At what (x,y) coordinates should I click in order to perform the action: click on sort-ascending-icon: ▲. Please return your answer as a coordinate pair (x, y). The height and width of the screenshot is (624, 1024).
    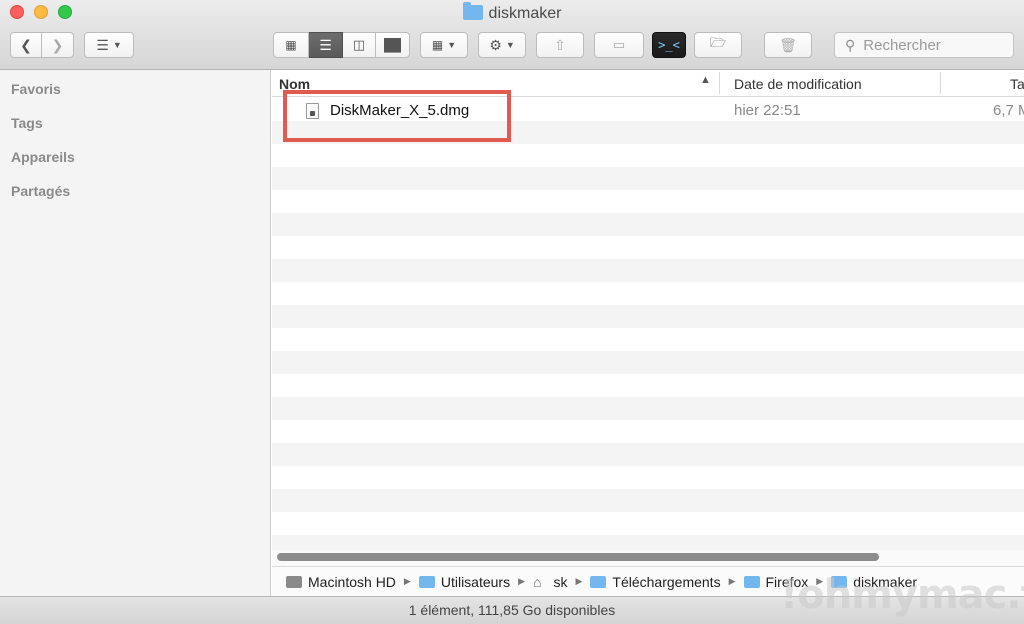
    Looking at the image, I should click on (705, 80).